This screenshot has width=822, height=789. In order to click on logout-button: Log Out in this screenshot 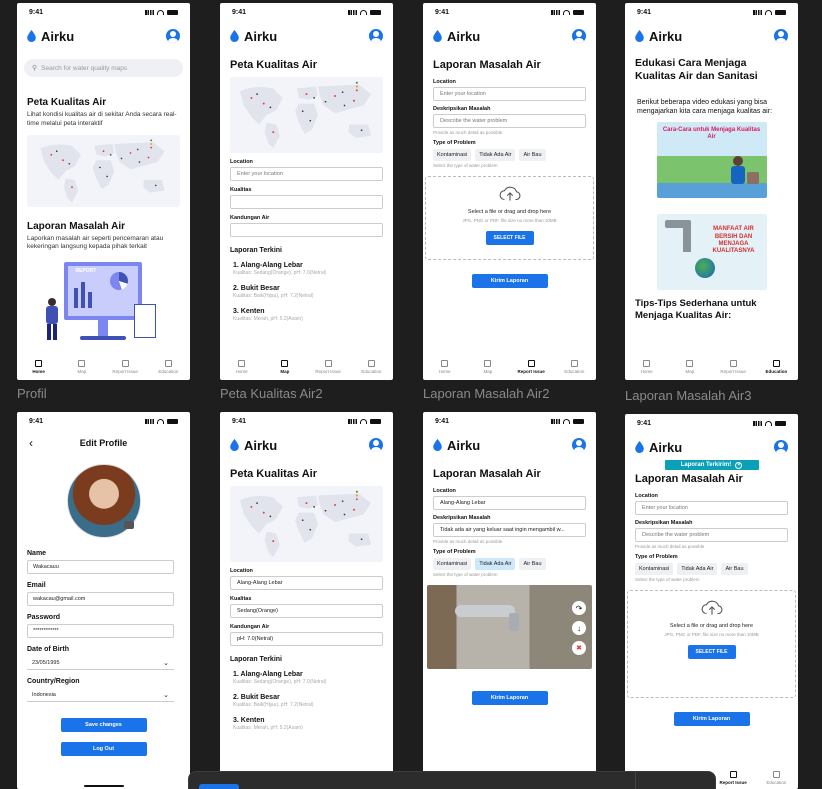, I will do `click(103, 749)`.